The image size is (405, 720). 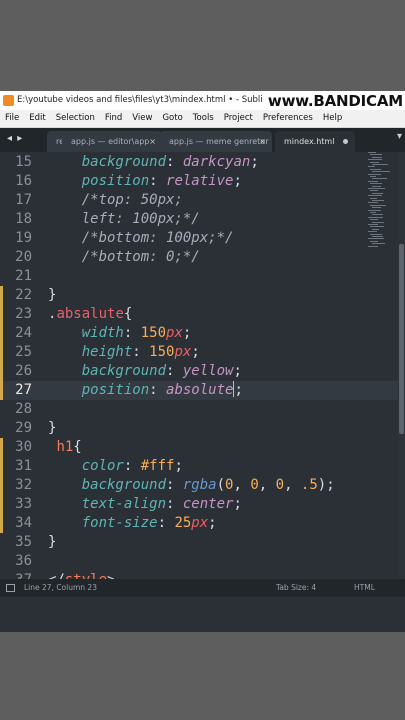 I want to click on code-line: width: 150px;, so click(x=120, y=333).